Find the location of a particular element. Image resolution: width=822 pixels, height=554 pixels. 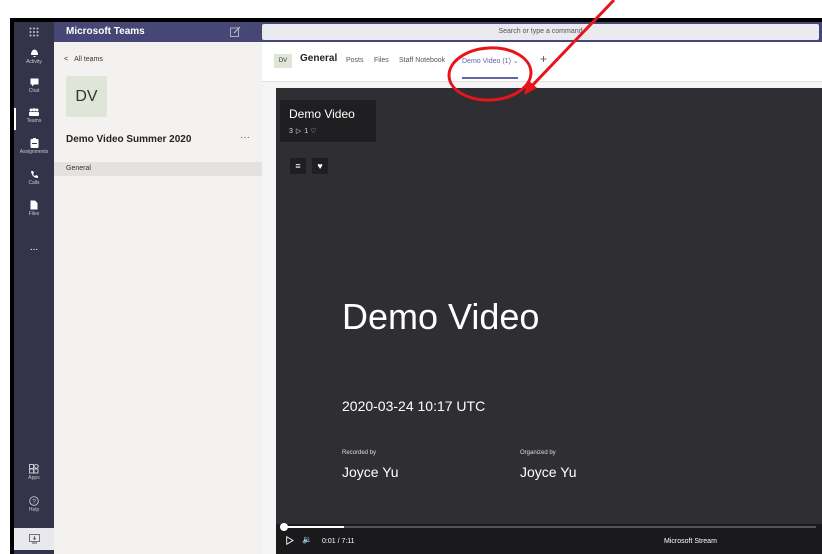

app-launcher-button is located at coordinates (34, 32).